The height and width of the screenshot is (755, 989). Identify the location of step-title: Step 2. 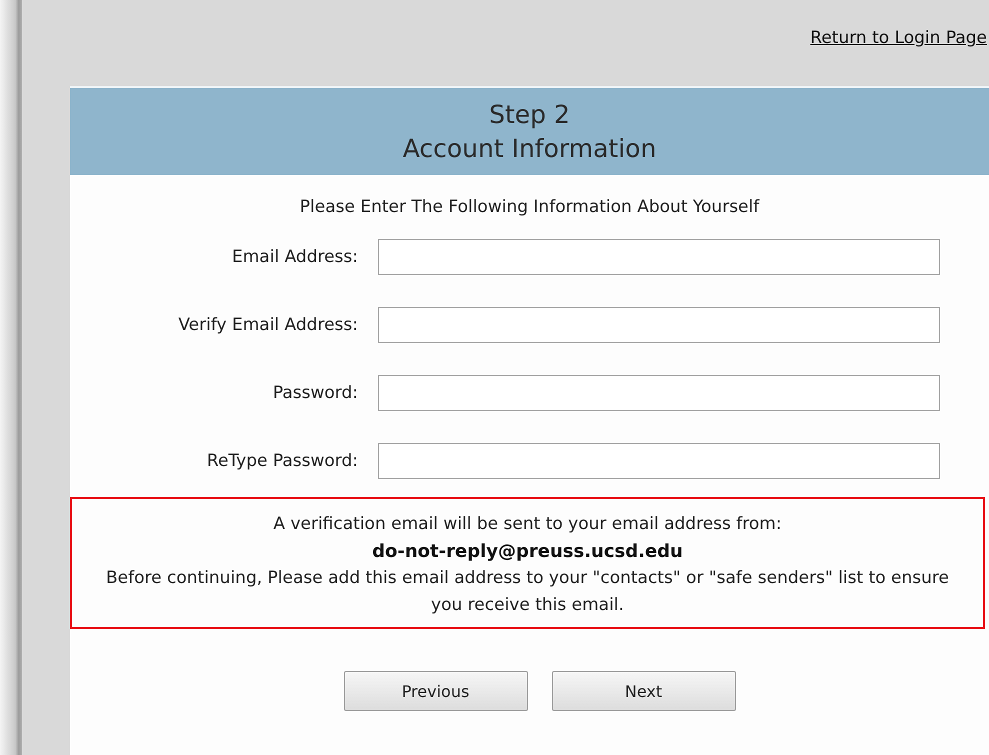
(529, 114).